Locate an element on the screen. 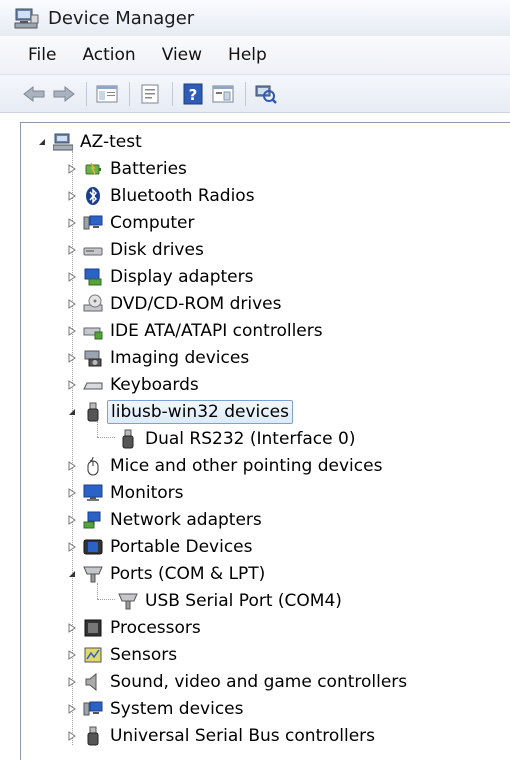 The height and width of the screenshot is (760, 510). tree-node-libusb-win32-devices: libusb-win32 devices is located at coordinates (180, 412).